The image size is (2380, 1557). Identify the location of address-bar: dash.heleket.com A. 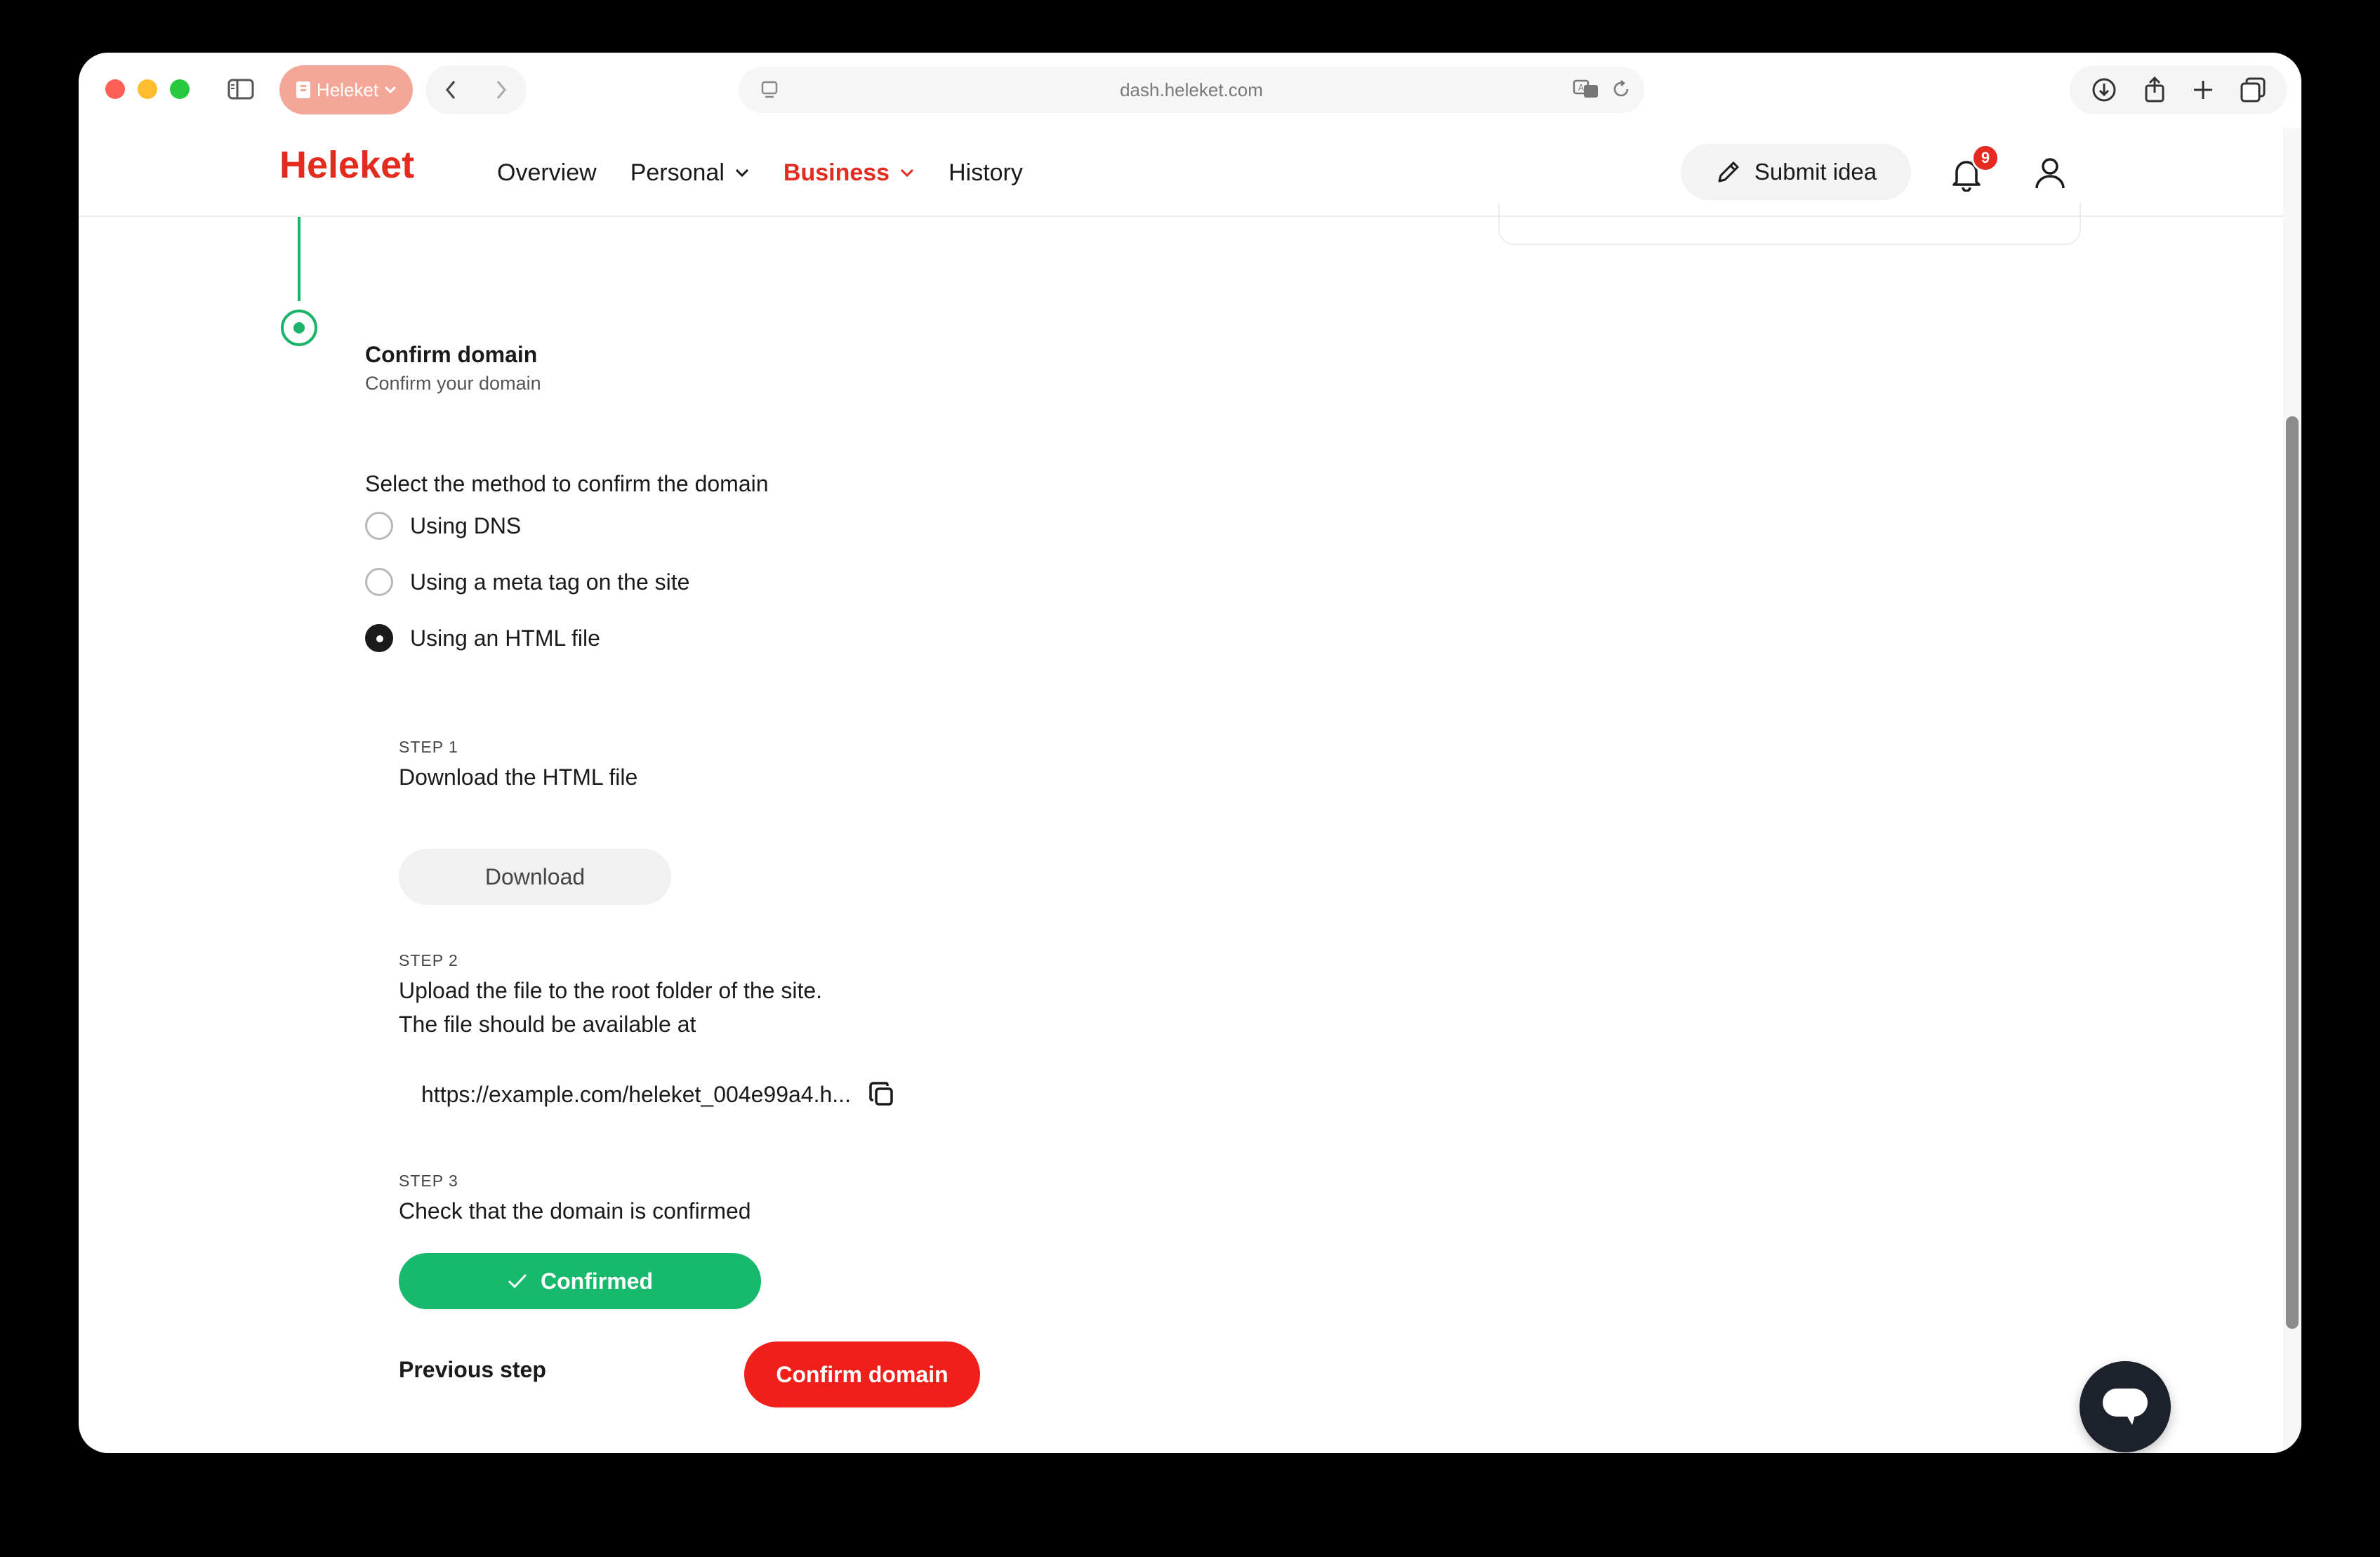
(1191, 90).